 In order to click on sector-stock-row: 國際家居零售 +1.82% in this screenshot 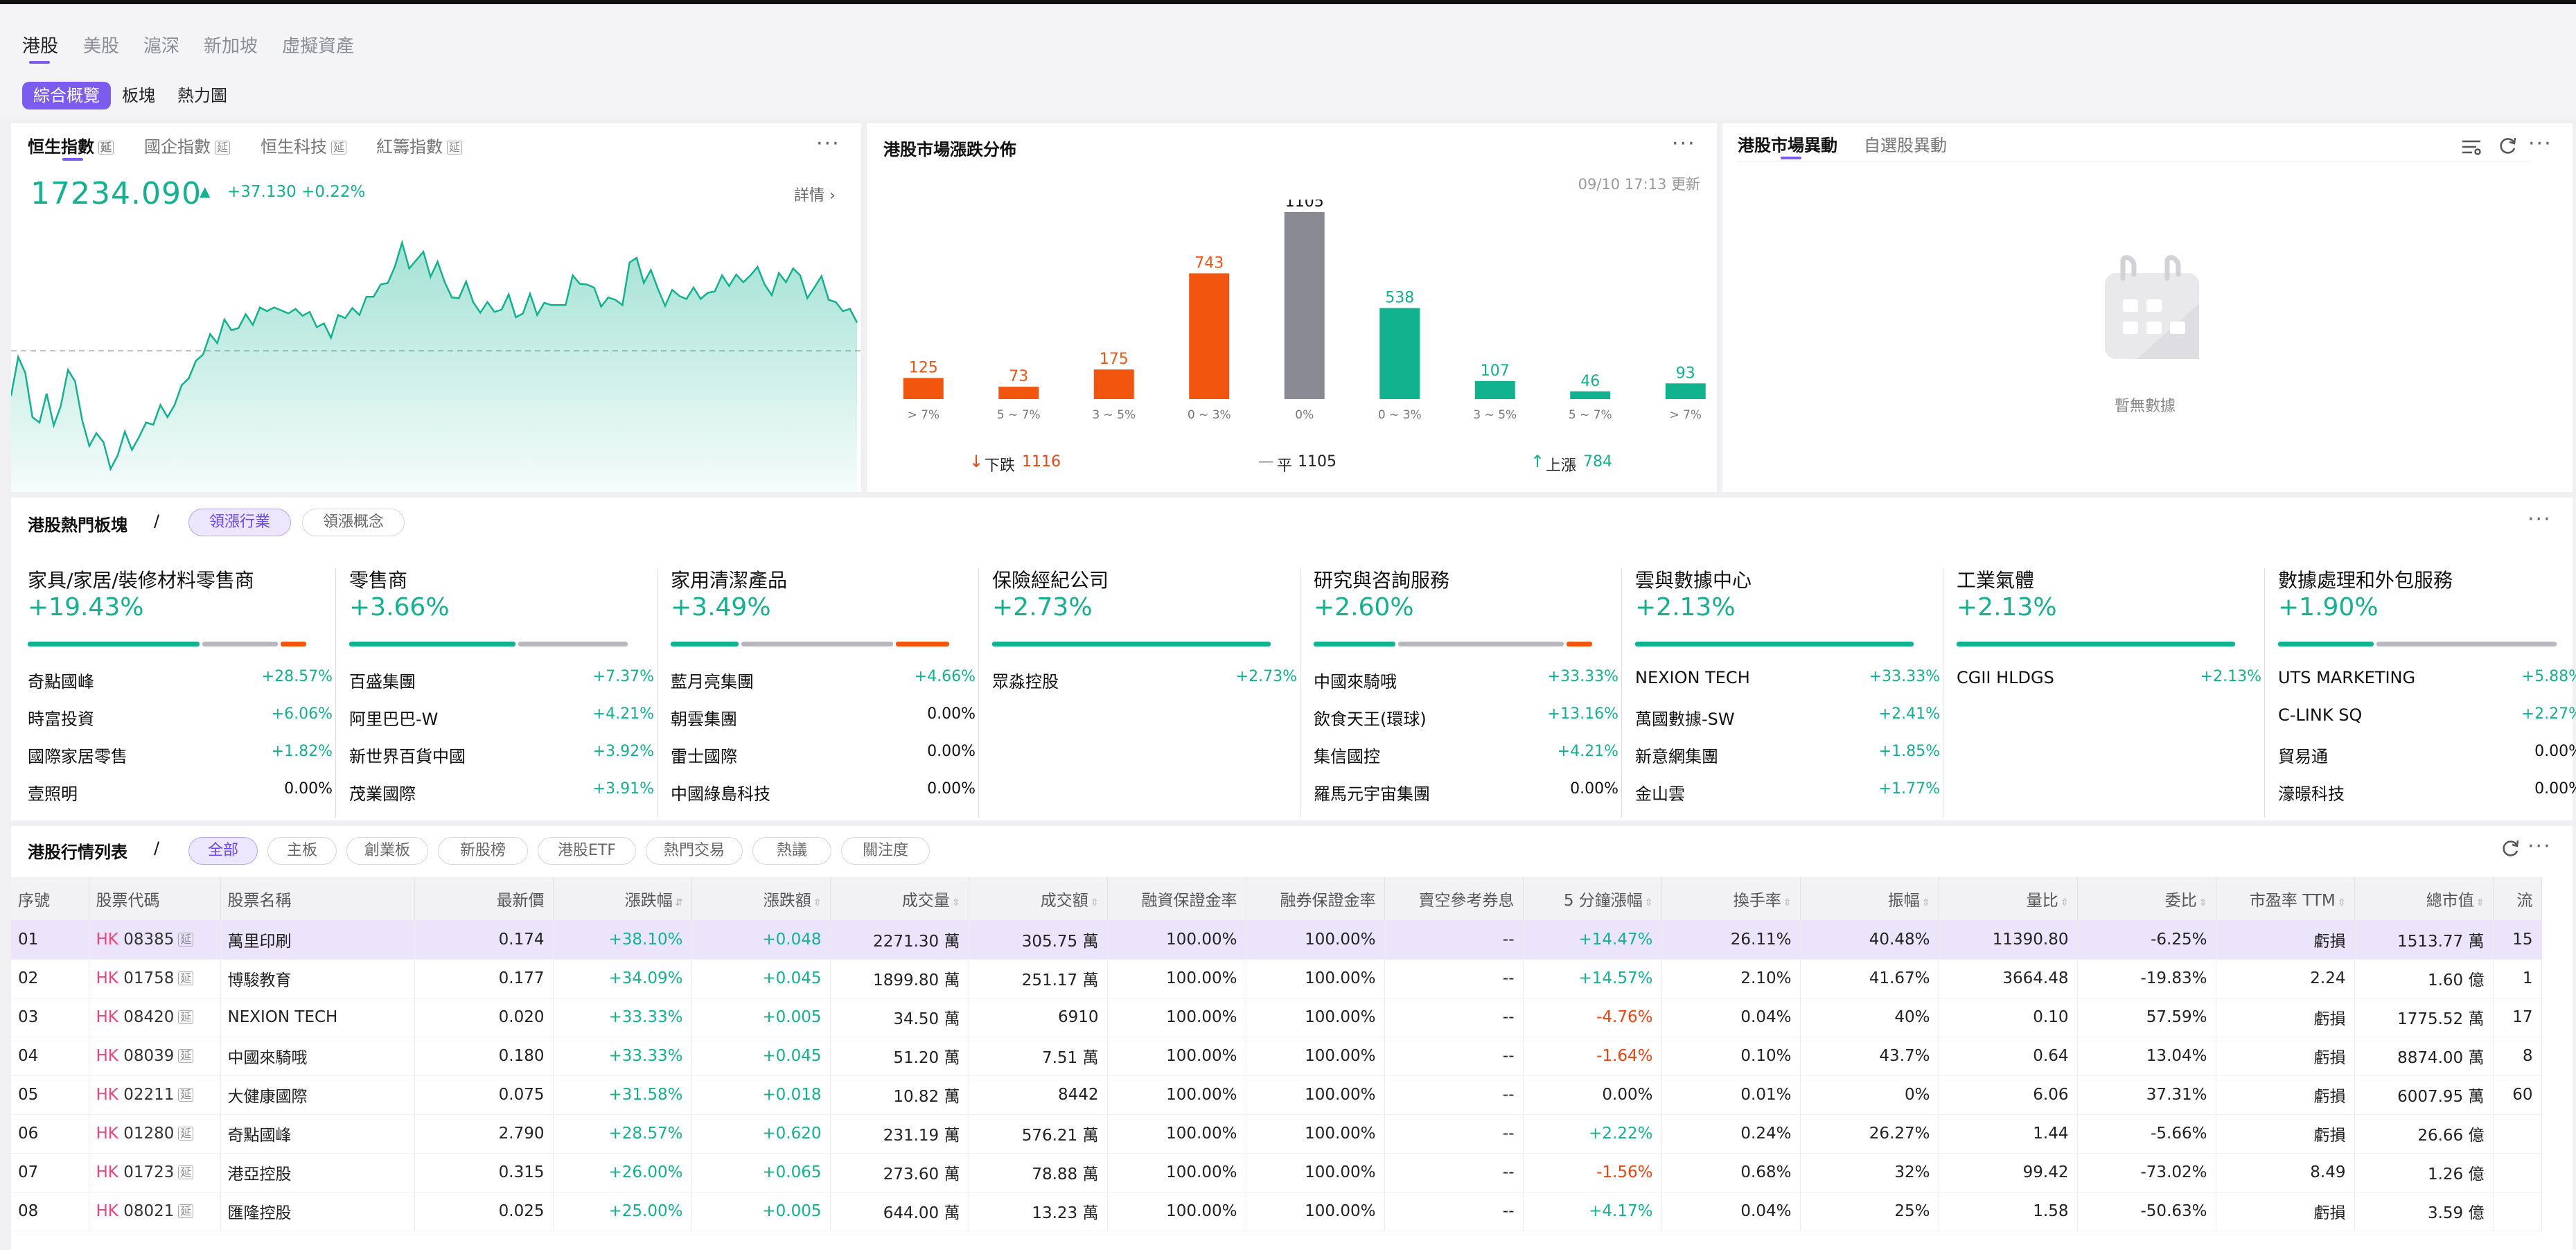, I will do `click(181, 755)`.